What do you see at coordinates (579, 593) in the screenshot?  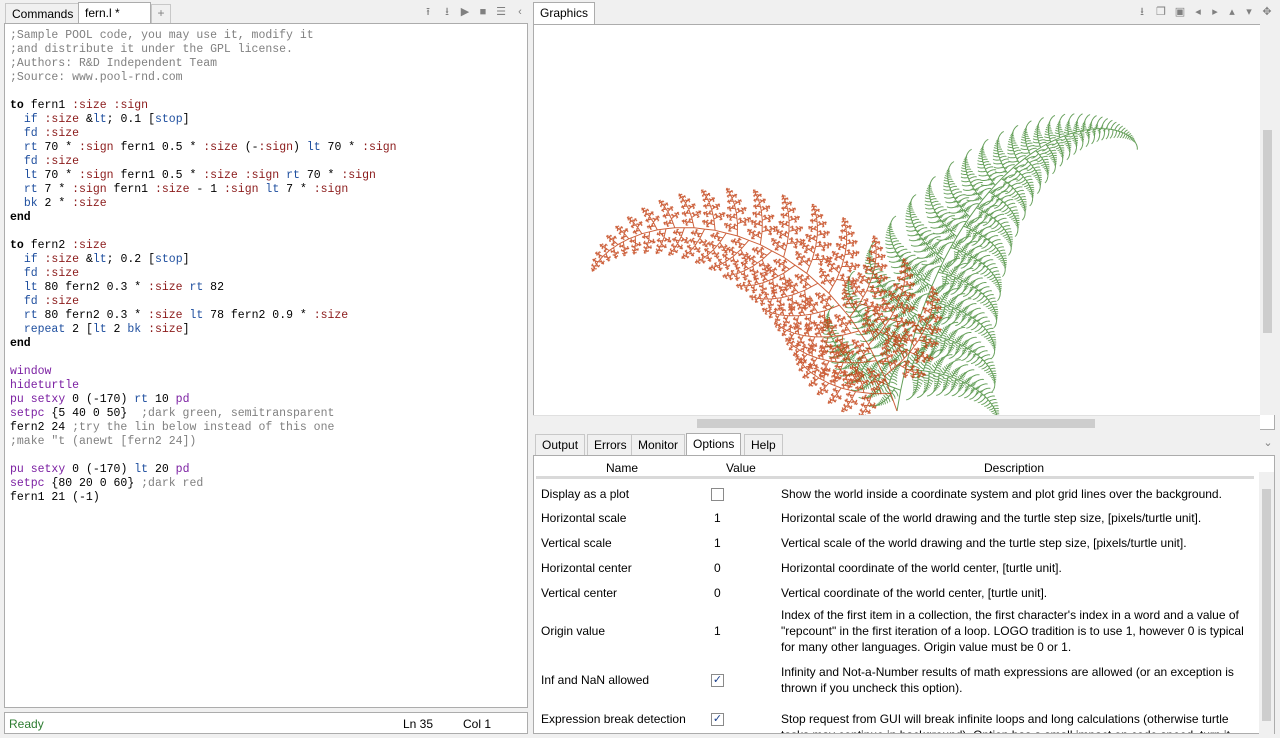 I see `option-name: Vertical center` at bounding box center [579, 593].